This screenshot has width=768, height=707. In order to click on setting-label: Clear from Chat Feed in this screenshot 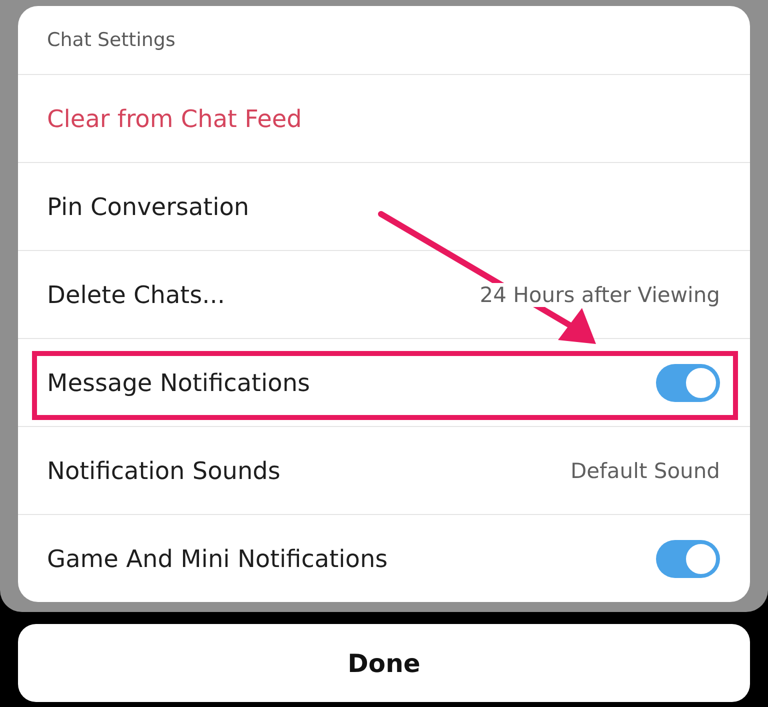, I will do `click(174, 118)`.